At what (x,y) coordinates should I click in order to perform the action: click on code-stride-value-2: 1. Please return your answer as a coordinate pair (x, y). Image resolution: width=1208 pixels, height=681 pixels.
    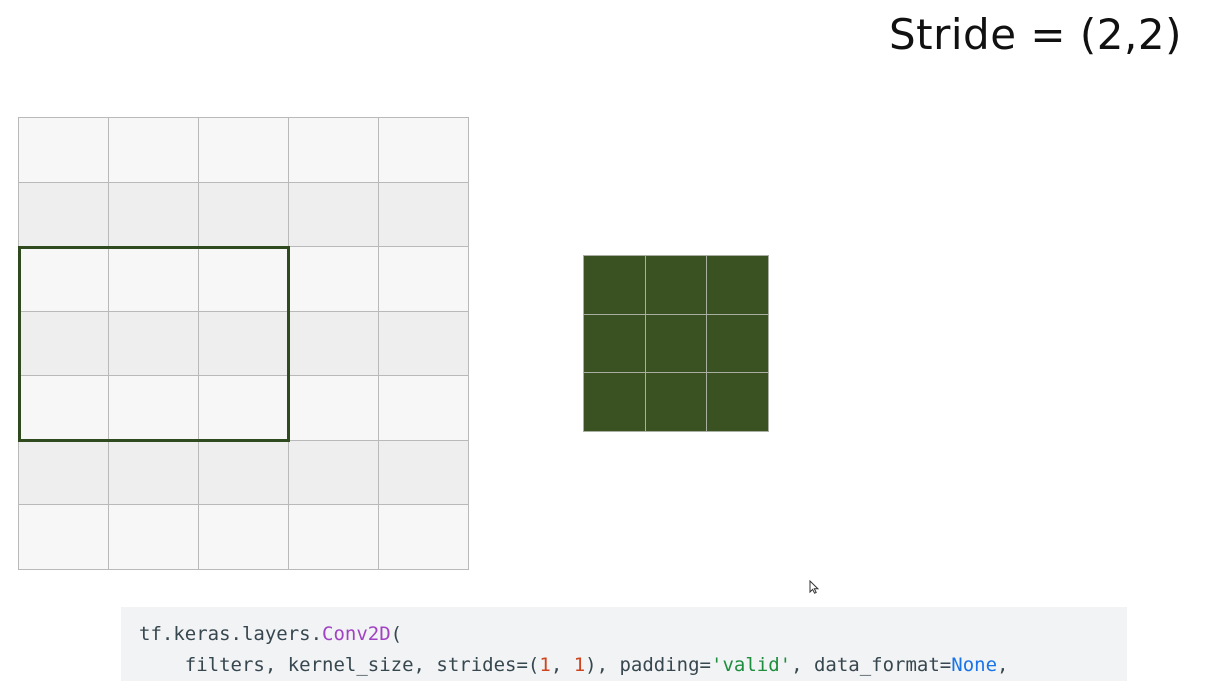
    Looking at the image, I should click on (579, 665).